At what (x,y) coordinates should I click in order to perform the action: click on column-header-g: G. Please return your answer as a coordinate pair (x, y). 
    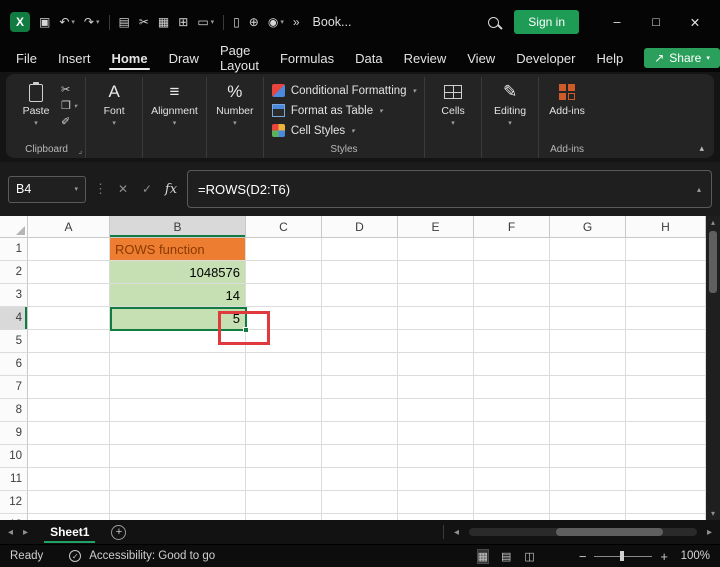
    Looking at the image, I should click on (588, 227).